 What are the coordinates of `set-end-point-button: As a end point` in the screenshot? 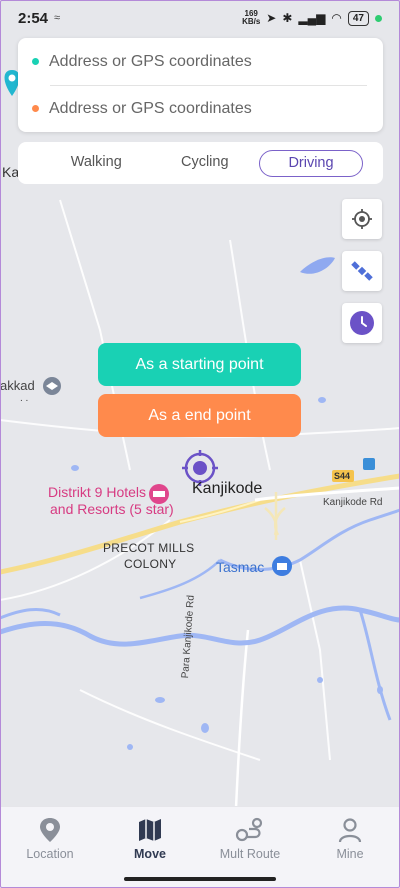 It's located at (199, 415).